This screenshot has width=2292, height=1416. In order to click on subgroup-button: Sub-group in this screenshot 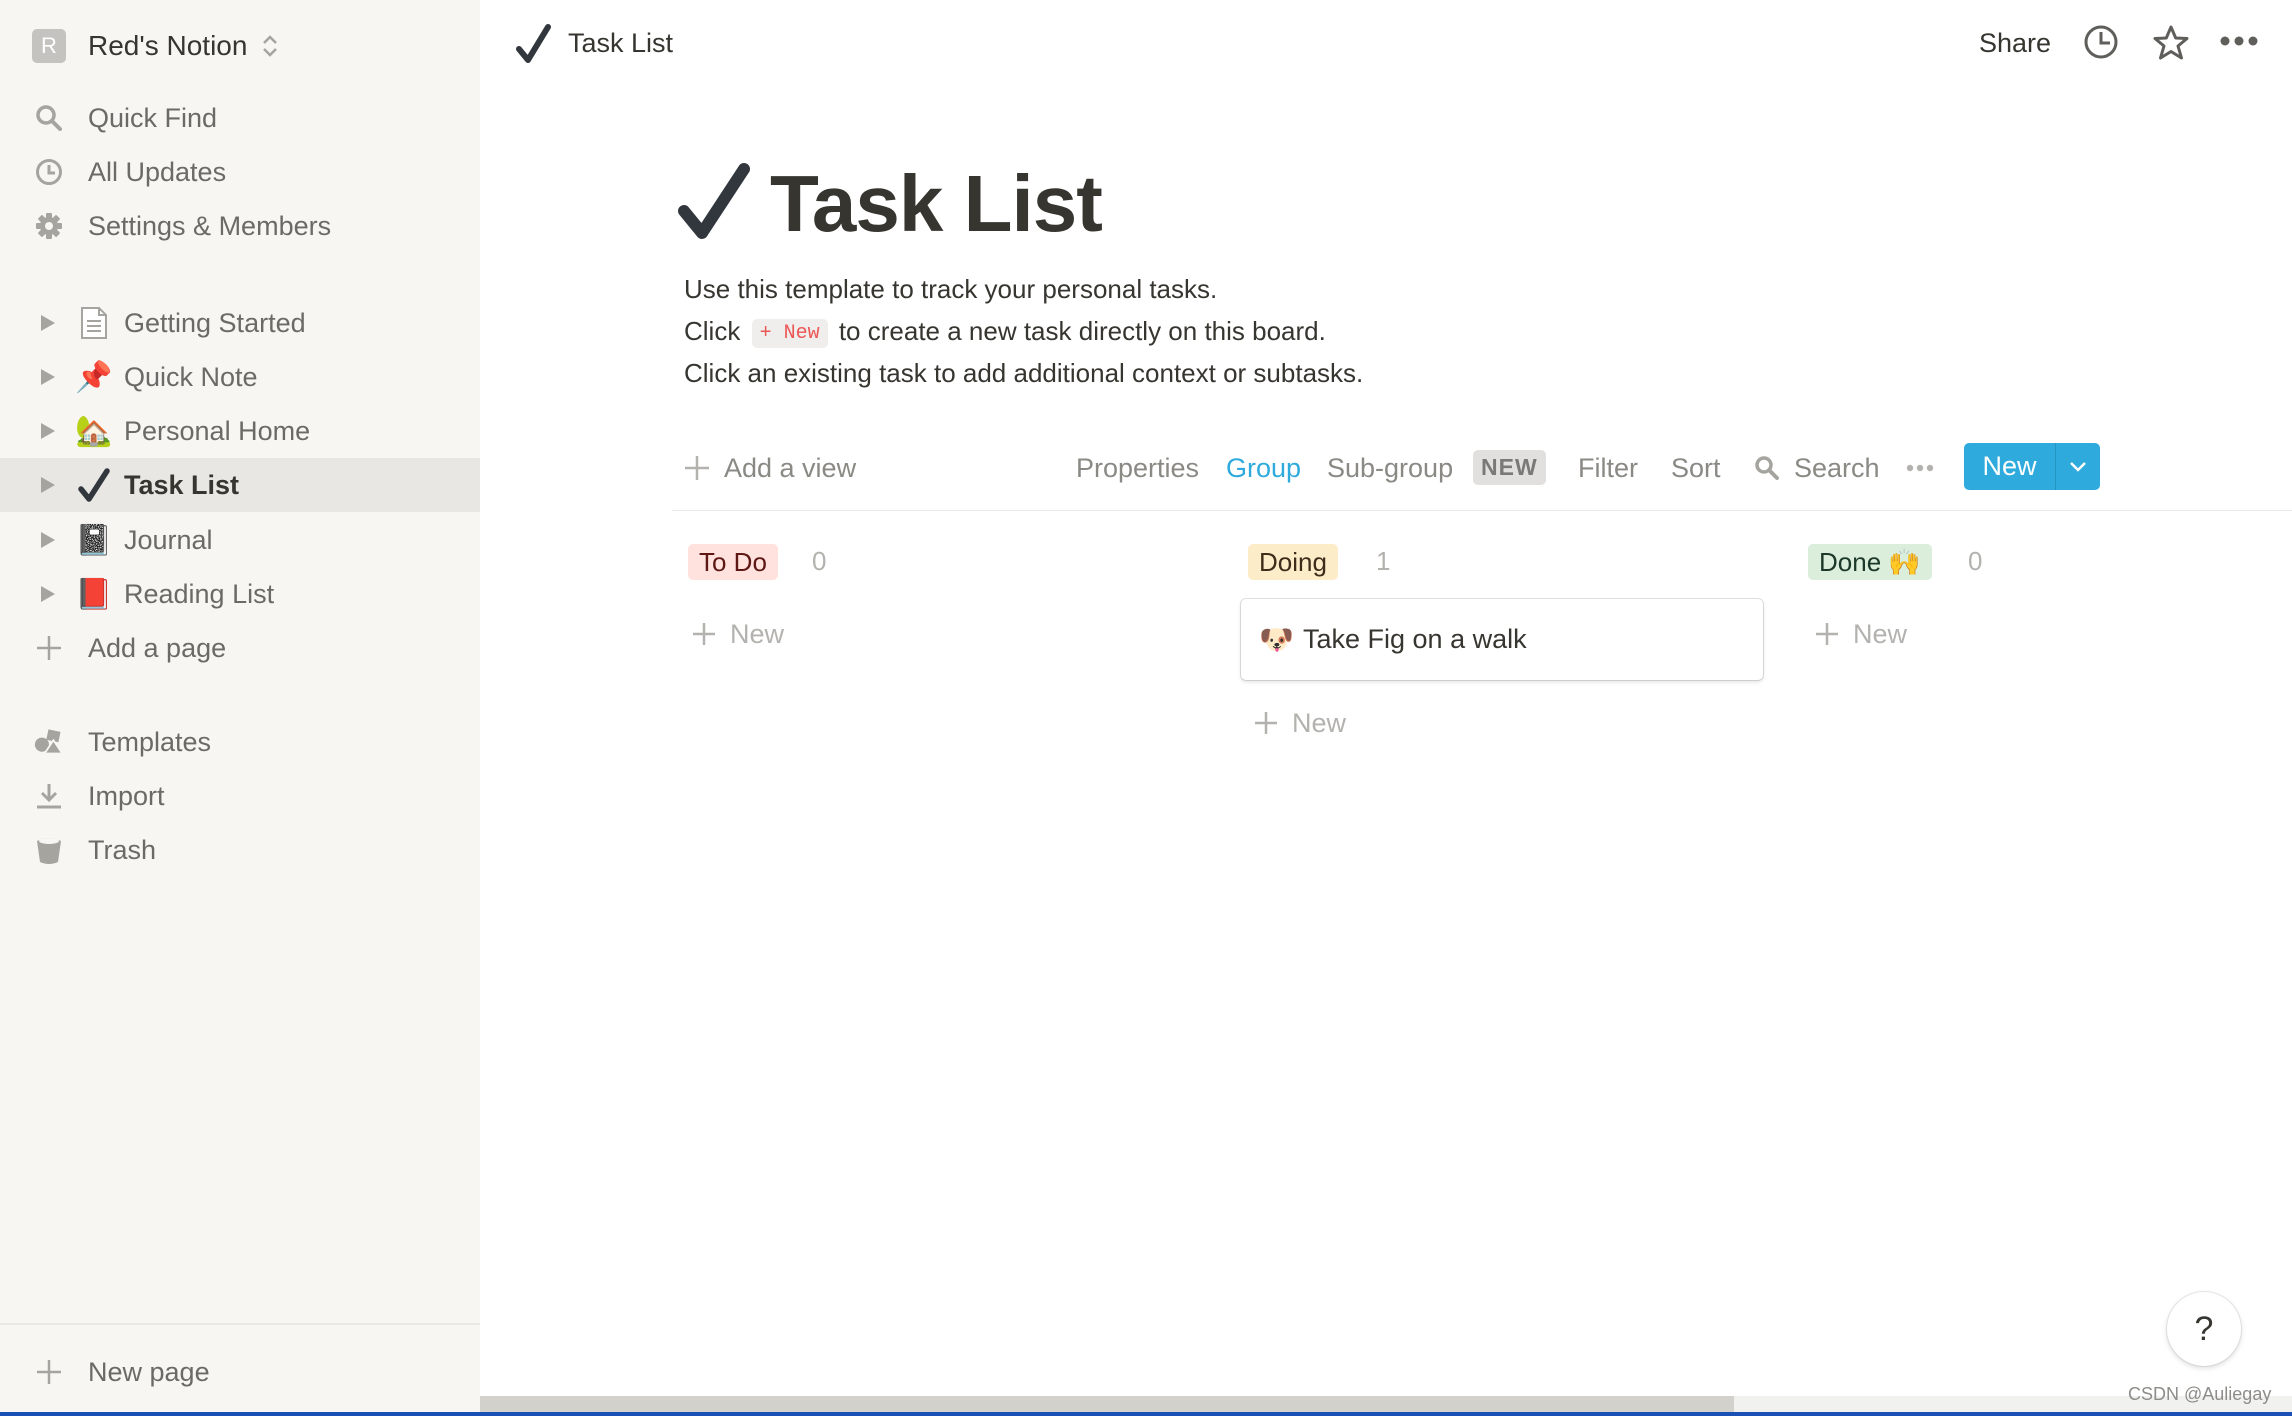, I will do `click(1390, 468)`.